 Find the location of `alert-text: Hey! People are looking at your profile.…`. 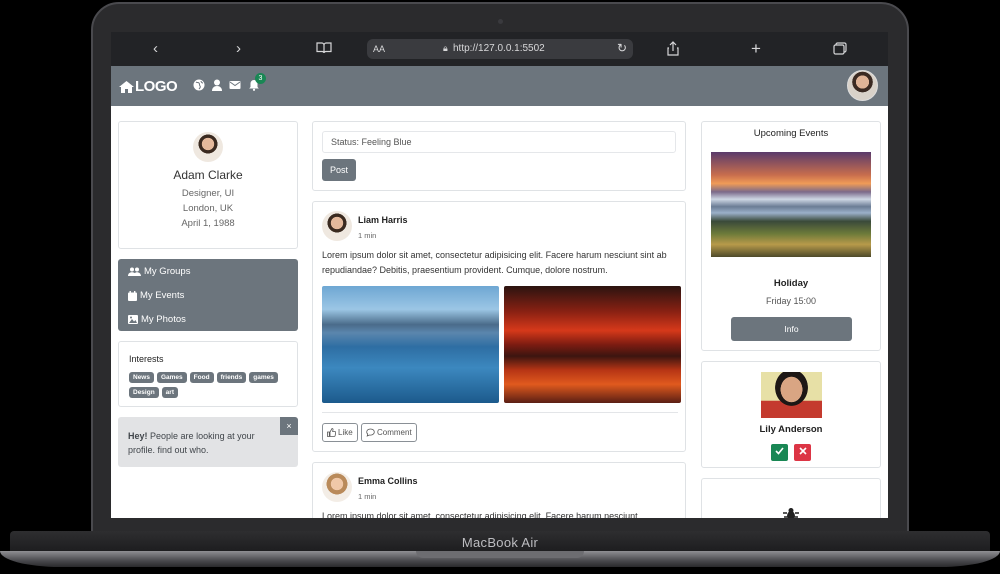

alert-text: Hey! People are looking at your profile.… is located at coordinates (203, 443).